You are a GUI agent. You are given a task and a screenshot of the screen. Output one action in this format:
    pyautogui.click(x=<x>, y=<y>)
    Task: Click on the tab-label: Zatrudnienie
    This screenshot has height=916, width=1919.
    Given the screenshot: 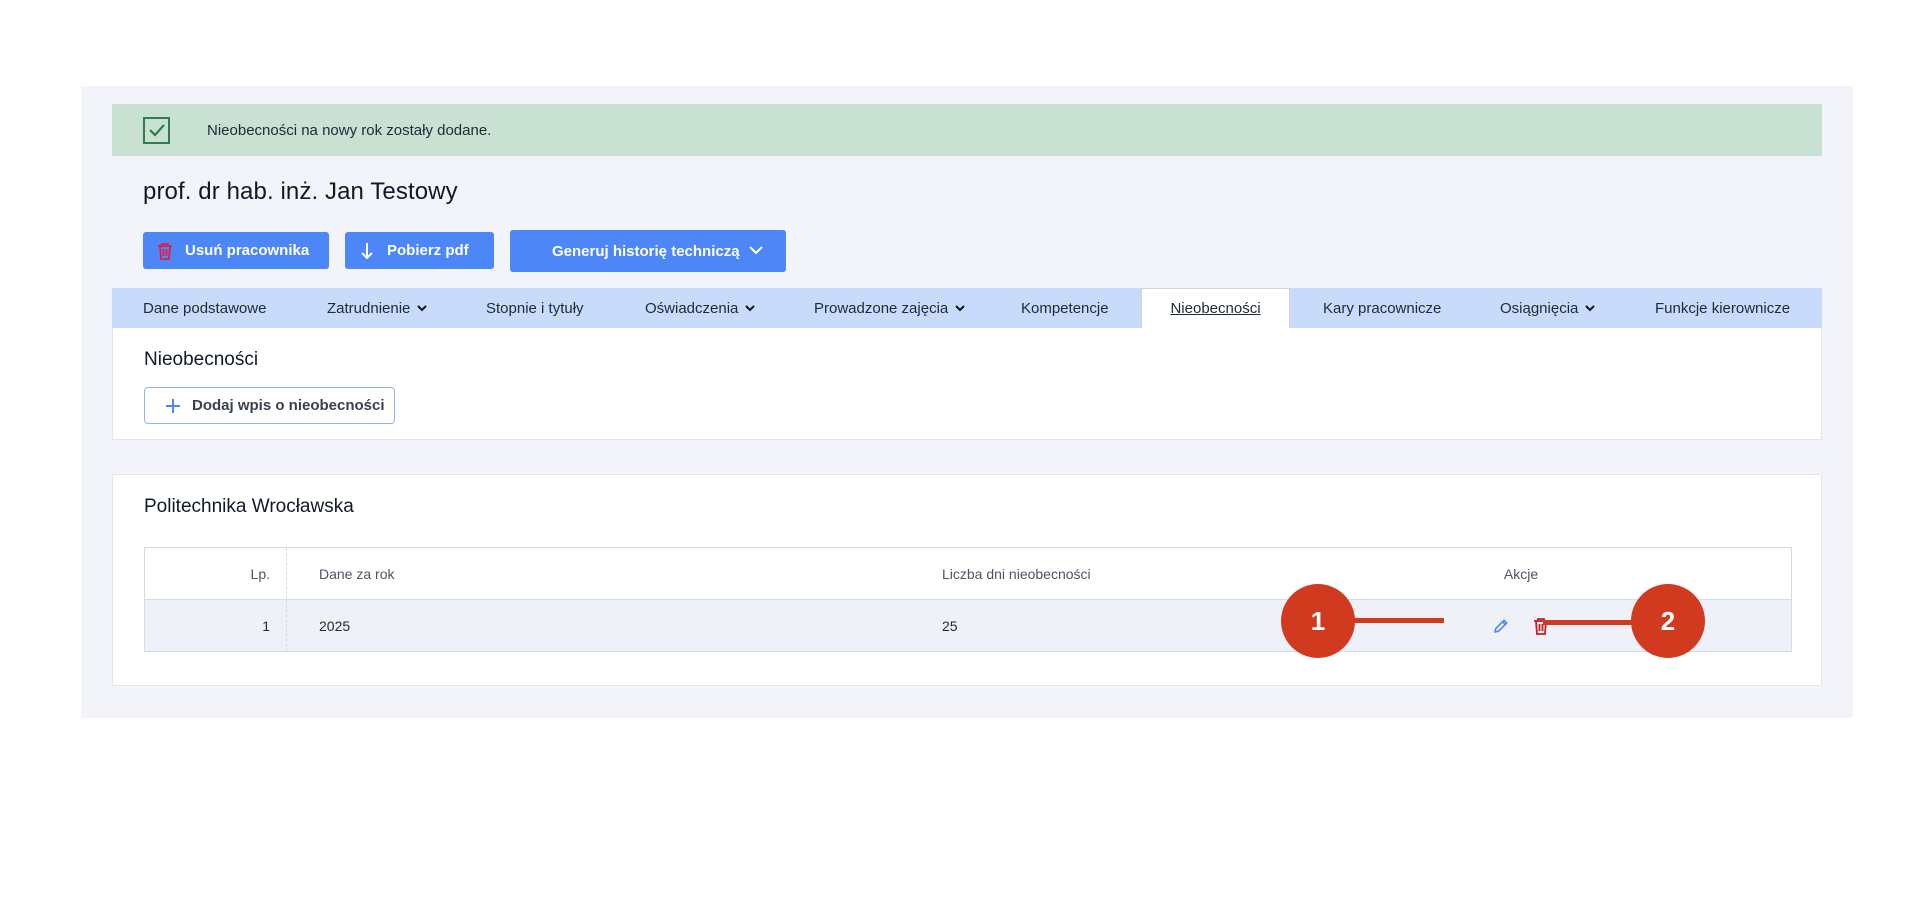 What is the action you would take?
    pyautogui.click(x=369, y=308)
    